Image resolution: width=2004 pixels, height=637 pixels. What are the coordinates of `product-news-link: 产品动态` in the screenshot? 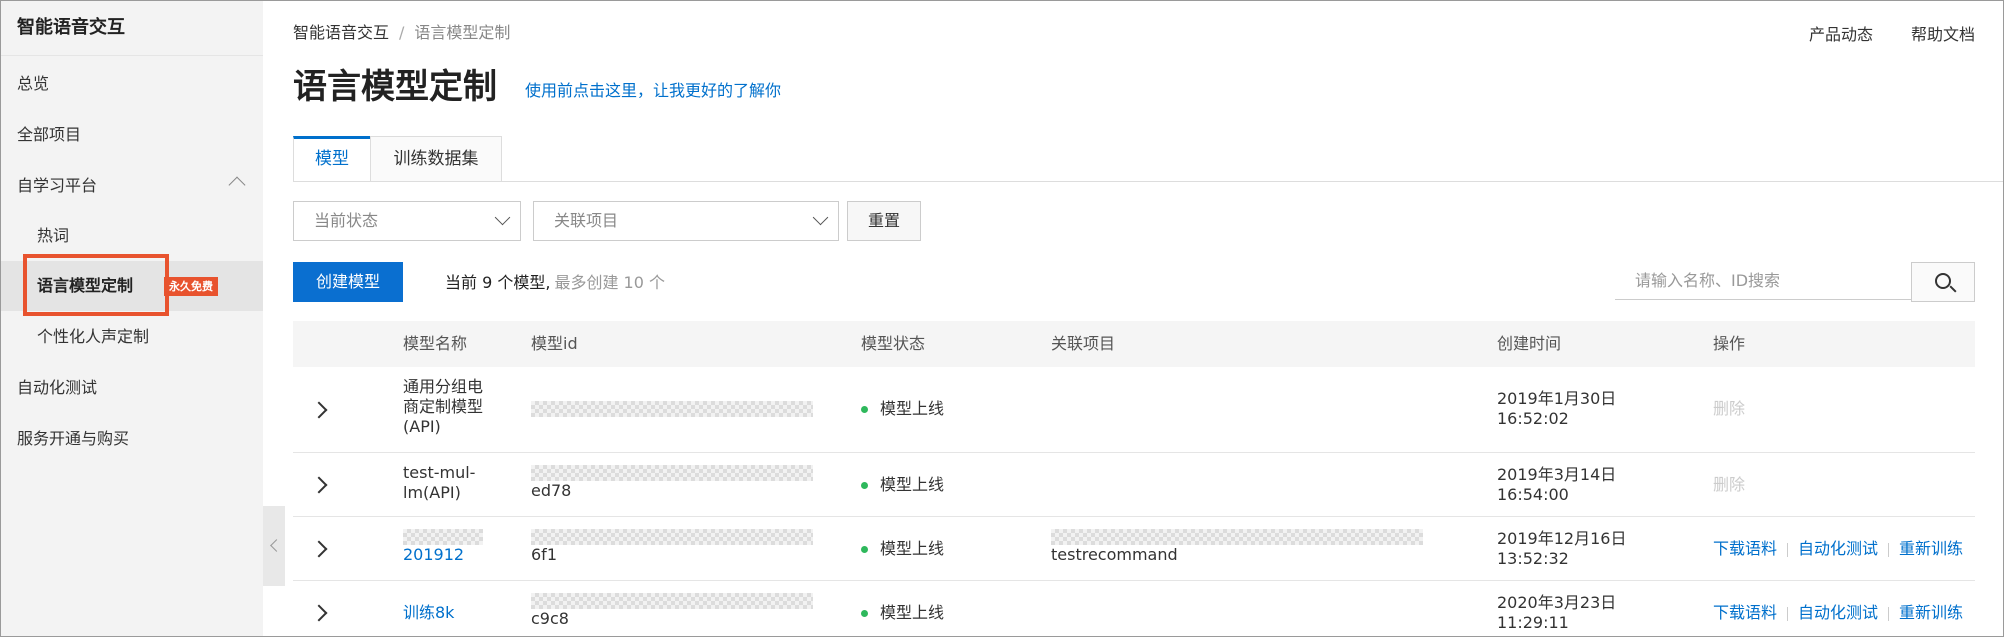 It's located at (1841, 34).